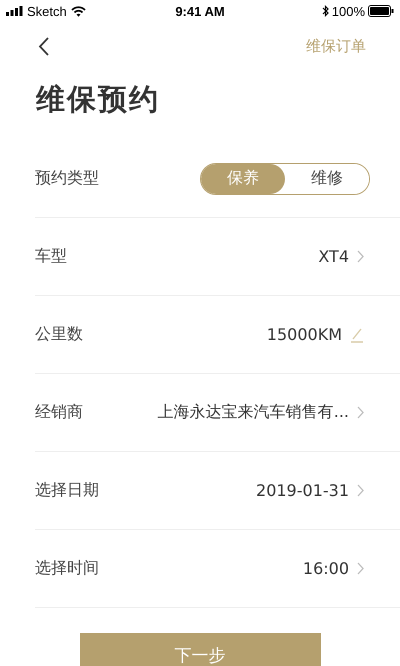 This screenshot has width=400, height=666. What do you see at coordinates (67, 178) in the screenshot?
I see `row-label: 预约类型` at bounding box center [67, 178].